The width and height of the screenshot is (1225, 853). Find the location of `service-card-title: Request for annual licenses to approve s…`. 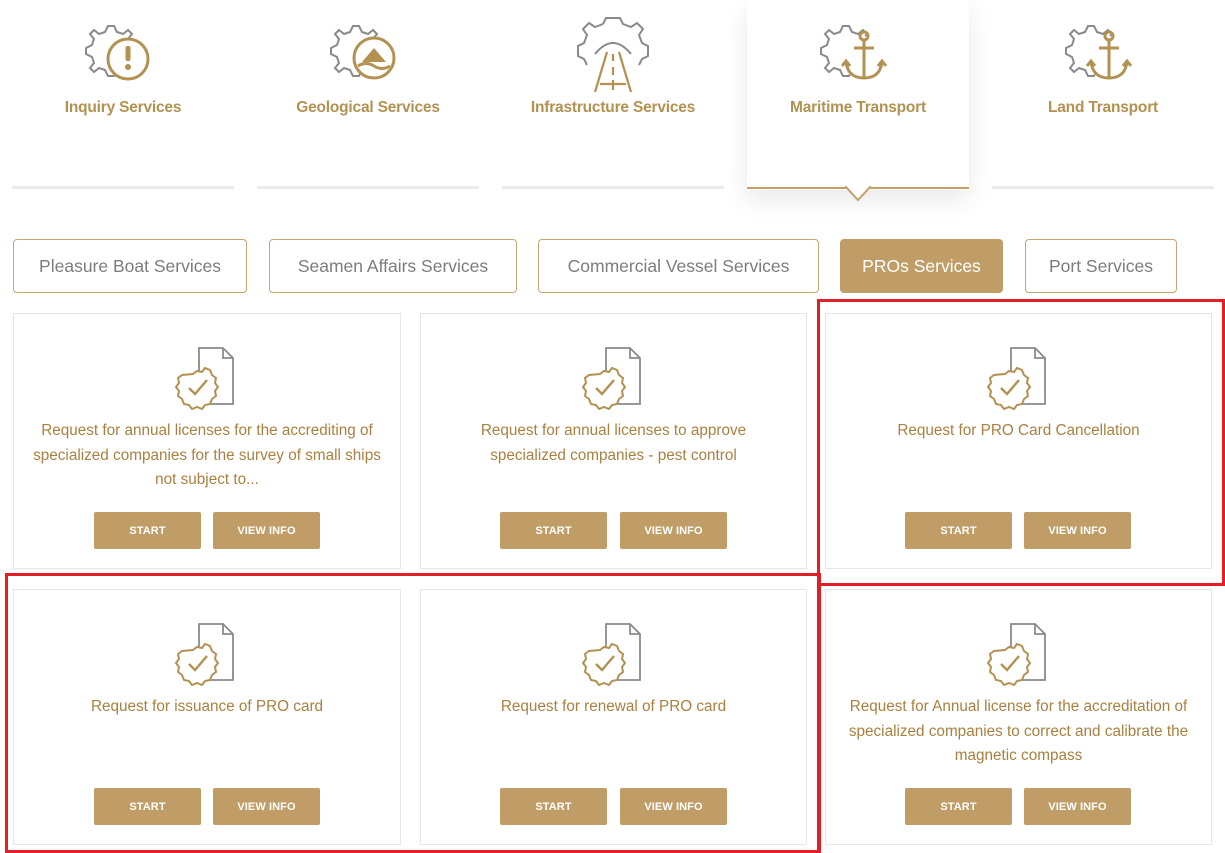

service-card-title: Request for annual licenses to approve s… is located at coordinates (613, 443).